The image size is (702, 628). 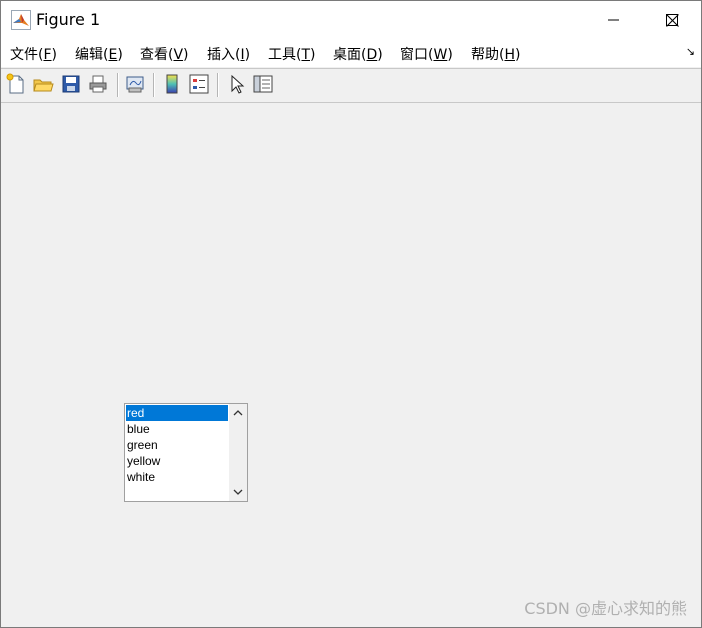 What do you see at coordinates (177, 429) in the screenshot?
I see `list-item: blue` at bounding box center [177, 429].